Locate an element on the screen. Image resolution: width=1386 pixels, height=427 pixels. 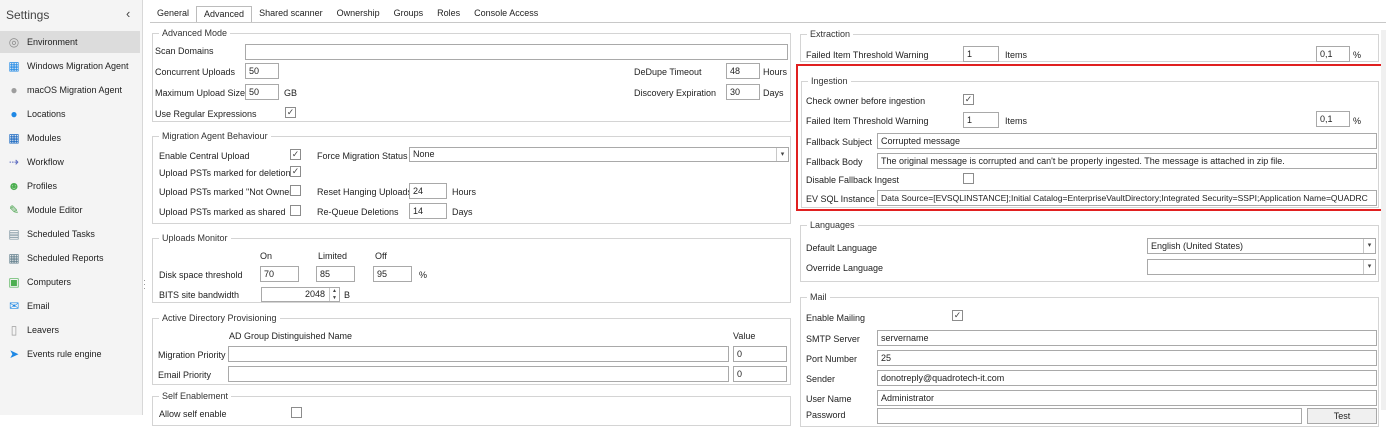
group-title: Advanced Mode is located at coordinates (195, 33).